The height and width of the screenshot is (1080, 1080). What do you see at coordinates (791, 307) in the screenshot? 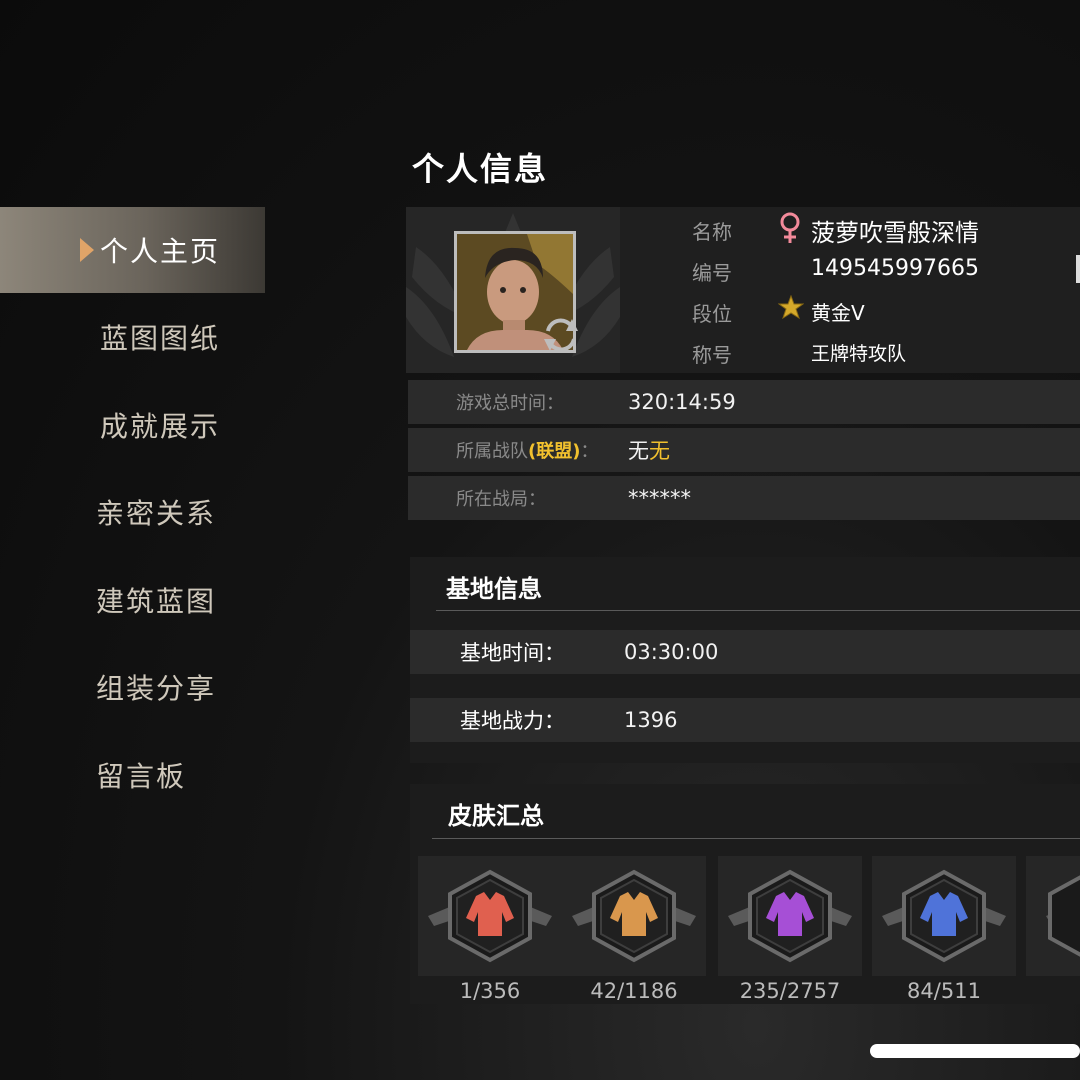
I see `gold-rank-icon` at bounding box center [791, 307].